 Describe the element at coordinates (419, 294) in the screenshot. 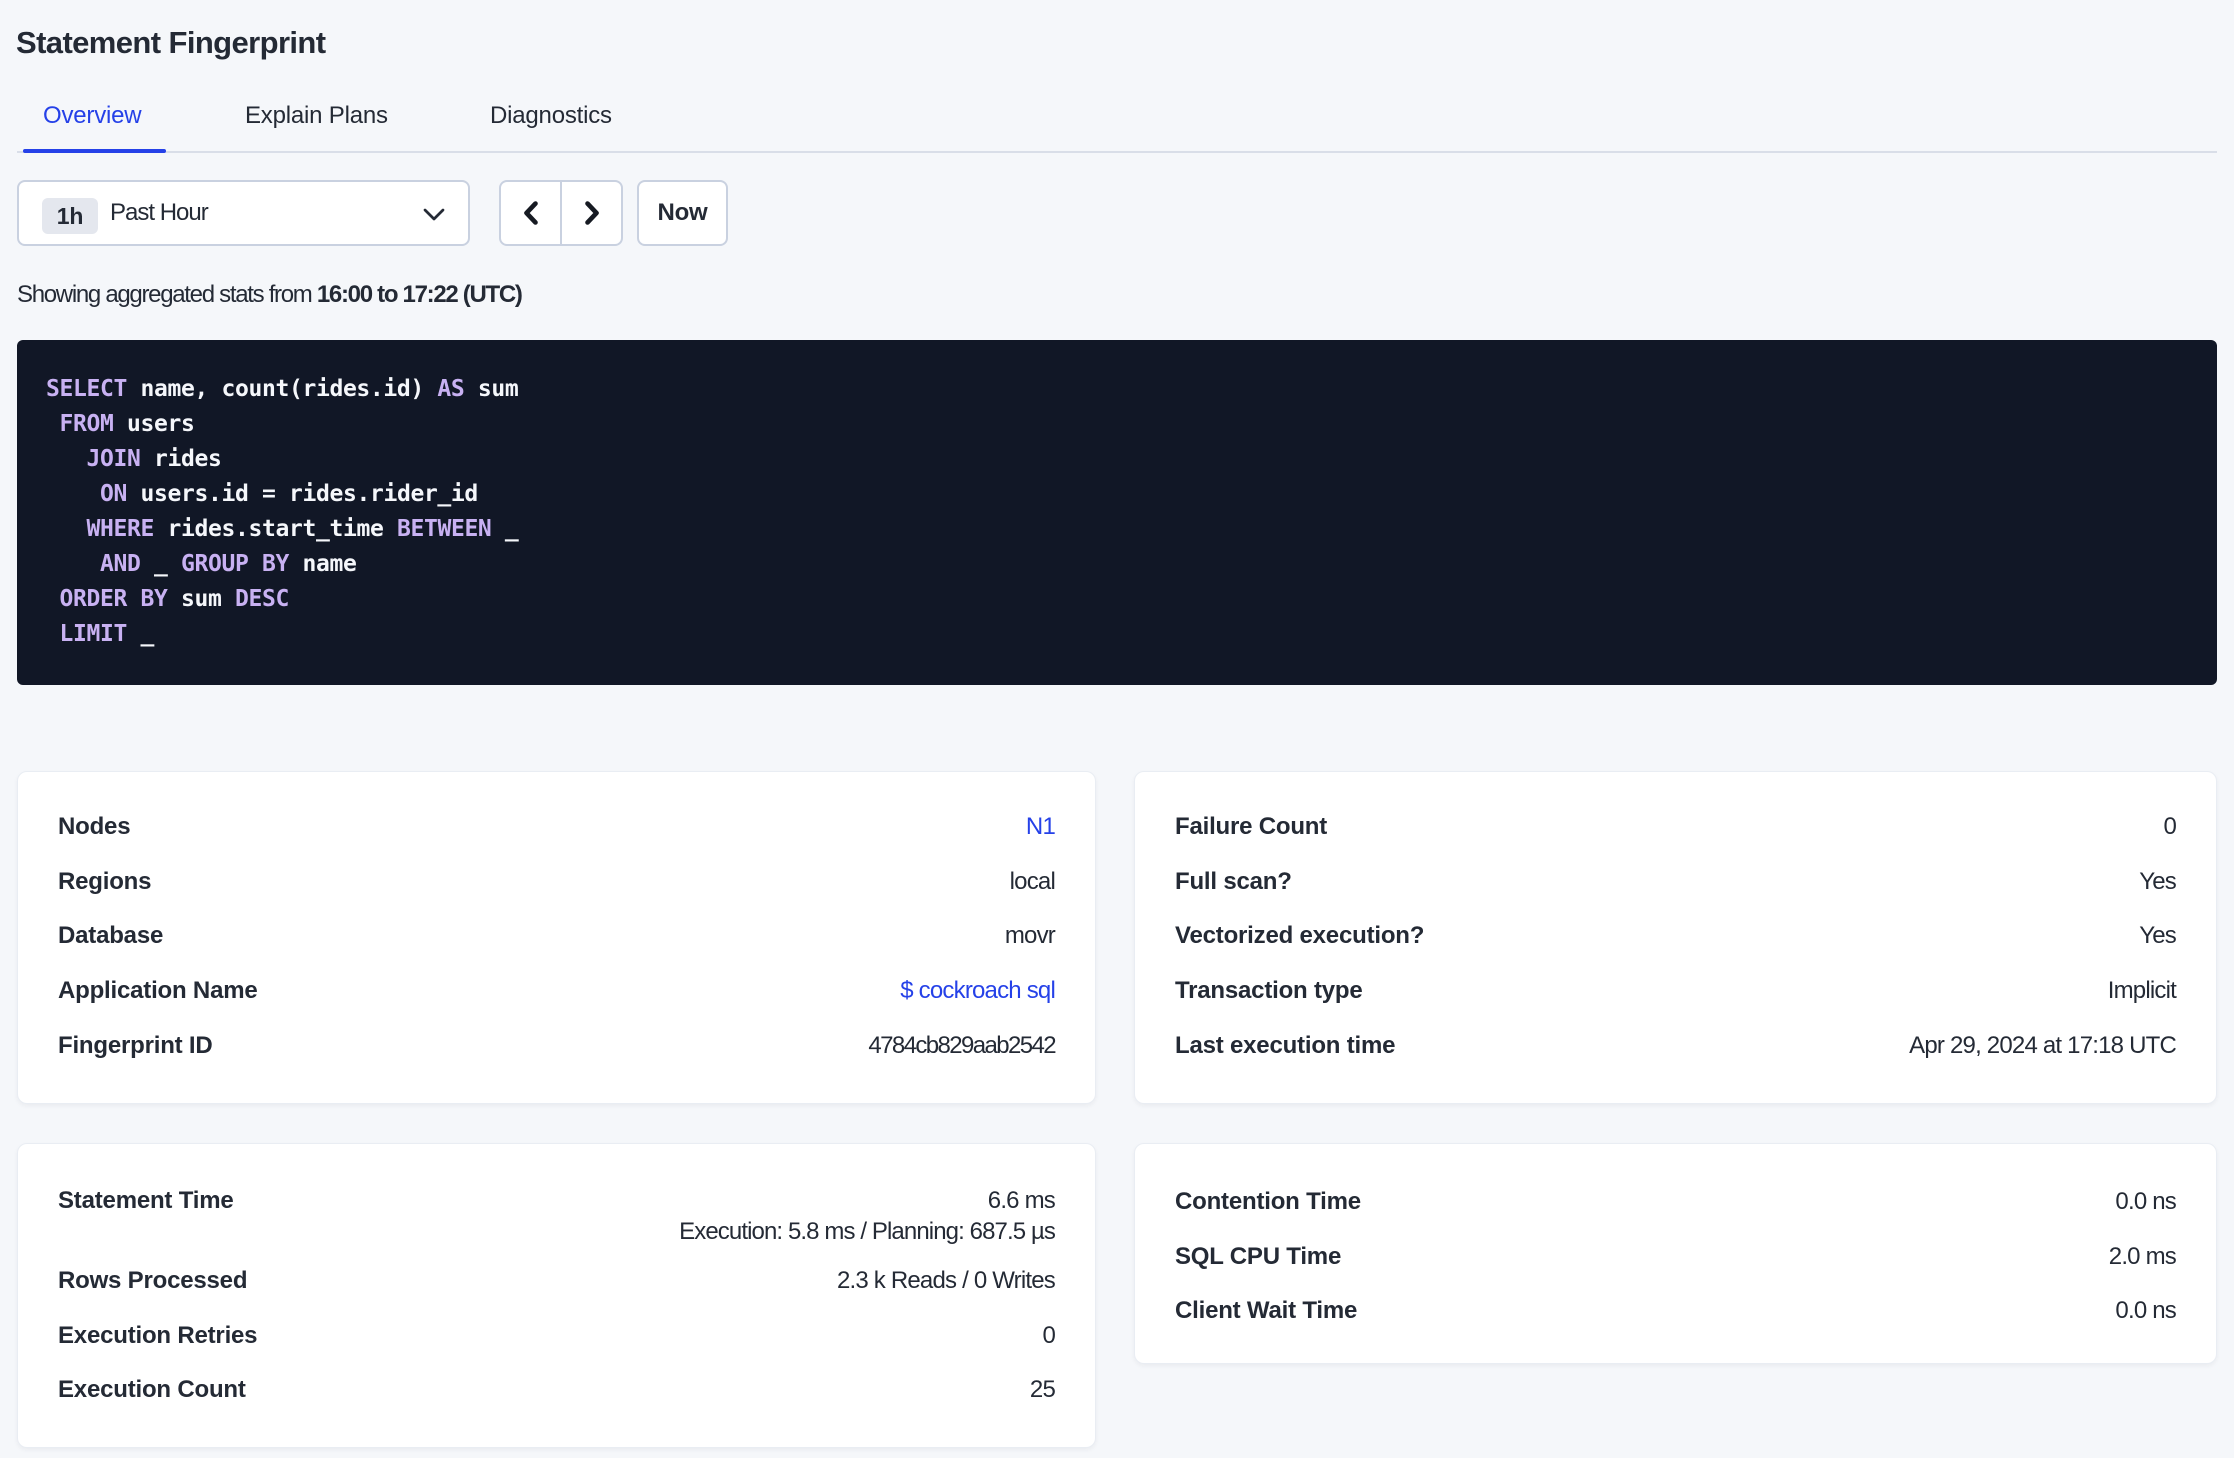

I see `summary-range: 16:00 to 17:22 (UTC)` at that location.